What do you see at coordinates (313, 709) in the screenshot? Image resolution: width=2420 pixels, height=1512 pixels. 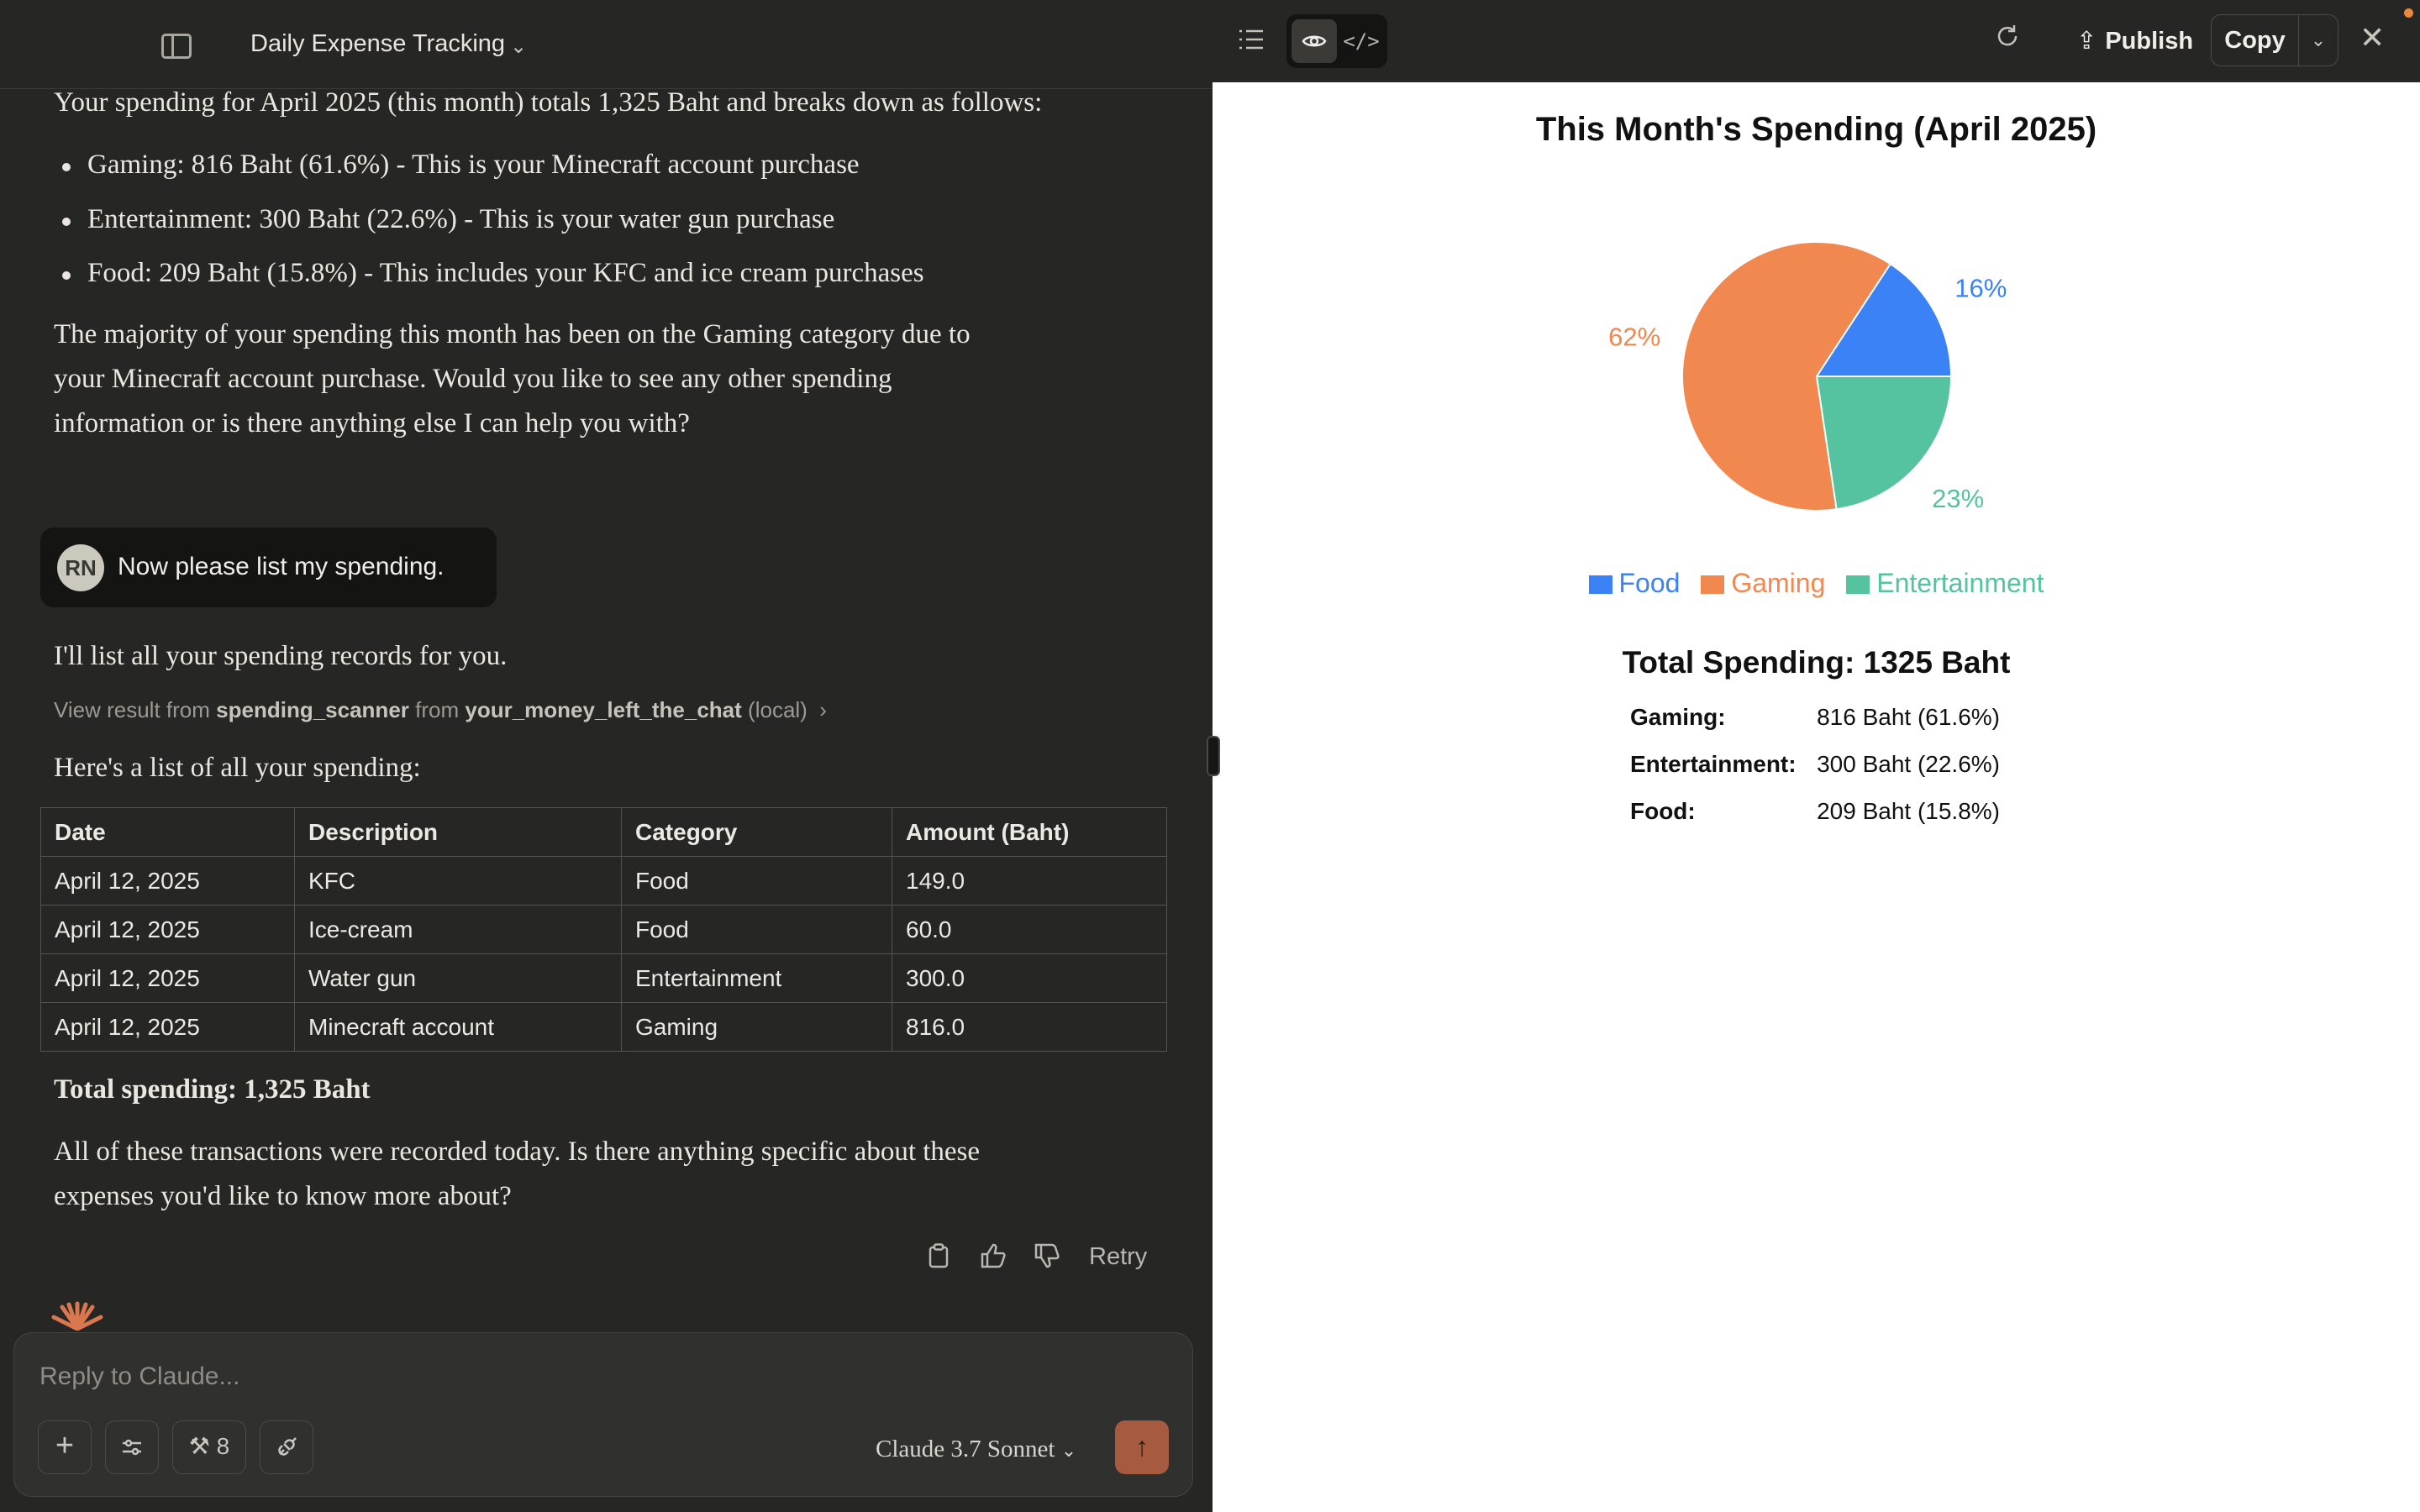 I see `tool-name: spending_scanner` at bounding box center [313, 709].